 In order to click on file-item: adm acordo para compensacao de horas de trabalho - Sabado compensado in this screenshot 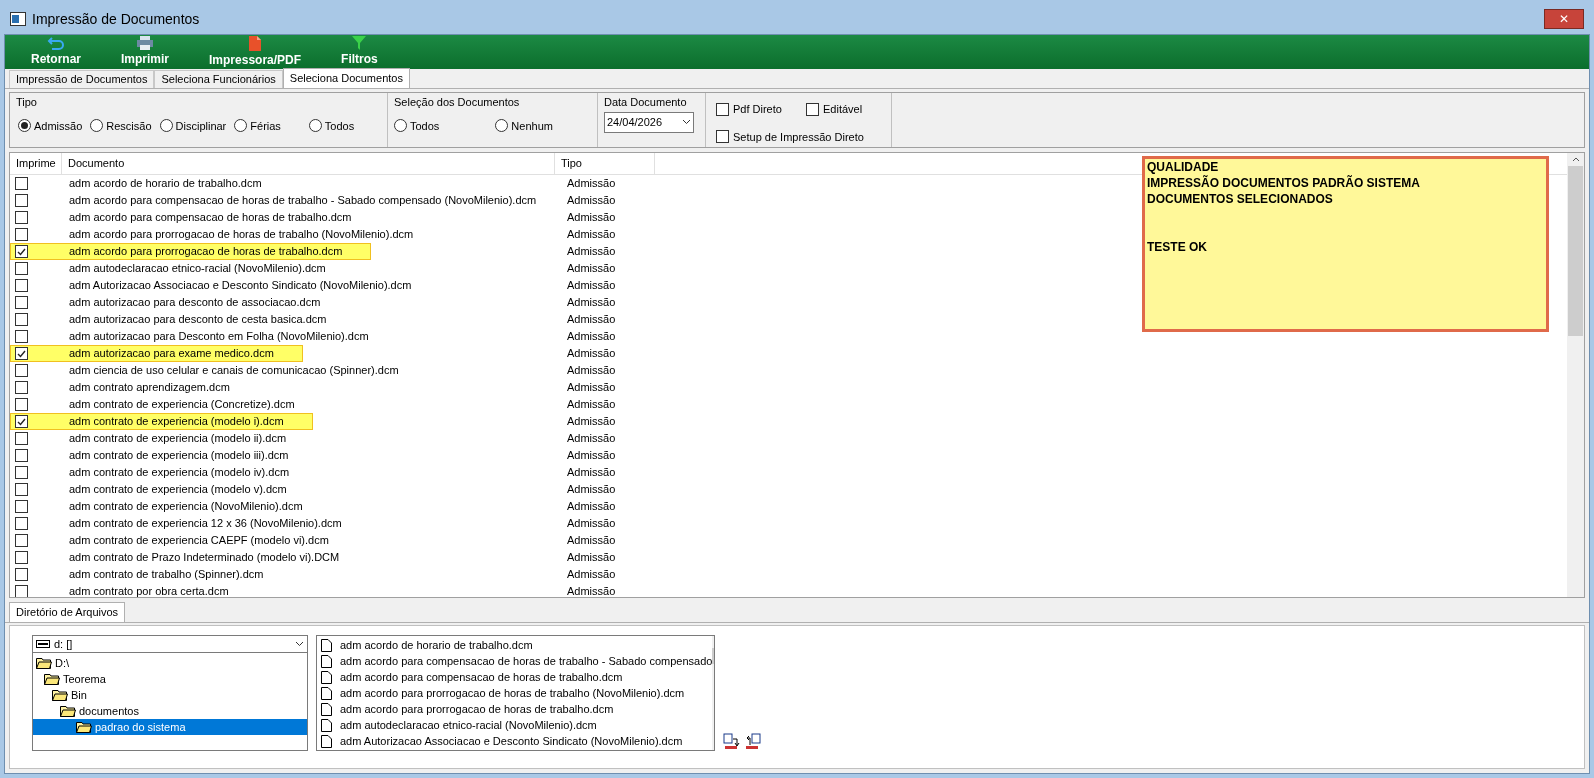, I will do `click(515, 661)`.